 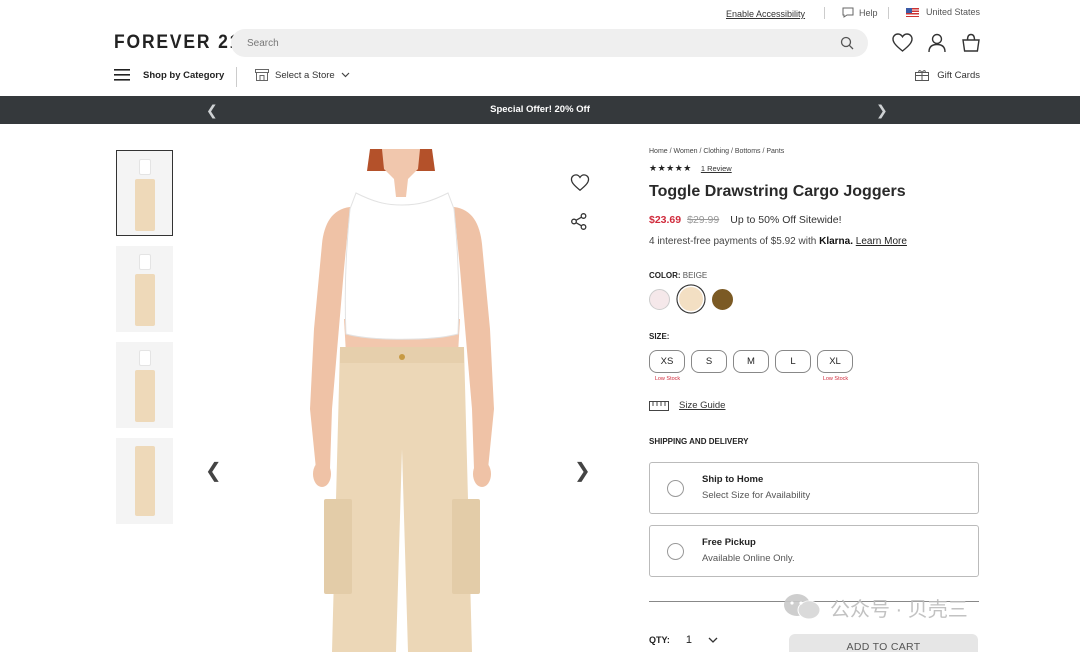 What do you see at coordinates (262, 75) in the screenshot?
I see `store-icon` at bounding box center [262, 75].